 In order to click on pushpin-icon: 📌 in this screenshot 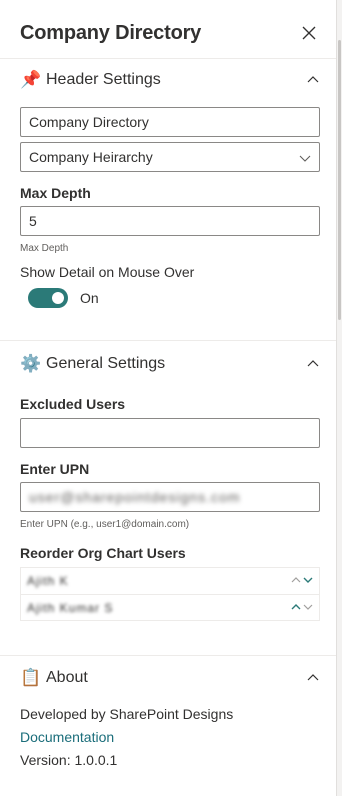, I will do `click(31, 79)`.